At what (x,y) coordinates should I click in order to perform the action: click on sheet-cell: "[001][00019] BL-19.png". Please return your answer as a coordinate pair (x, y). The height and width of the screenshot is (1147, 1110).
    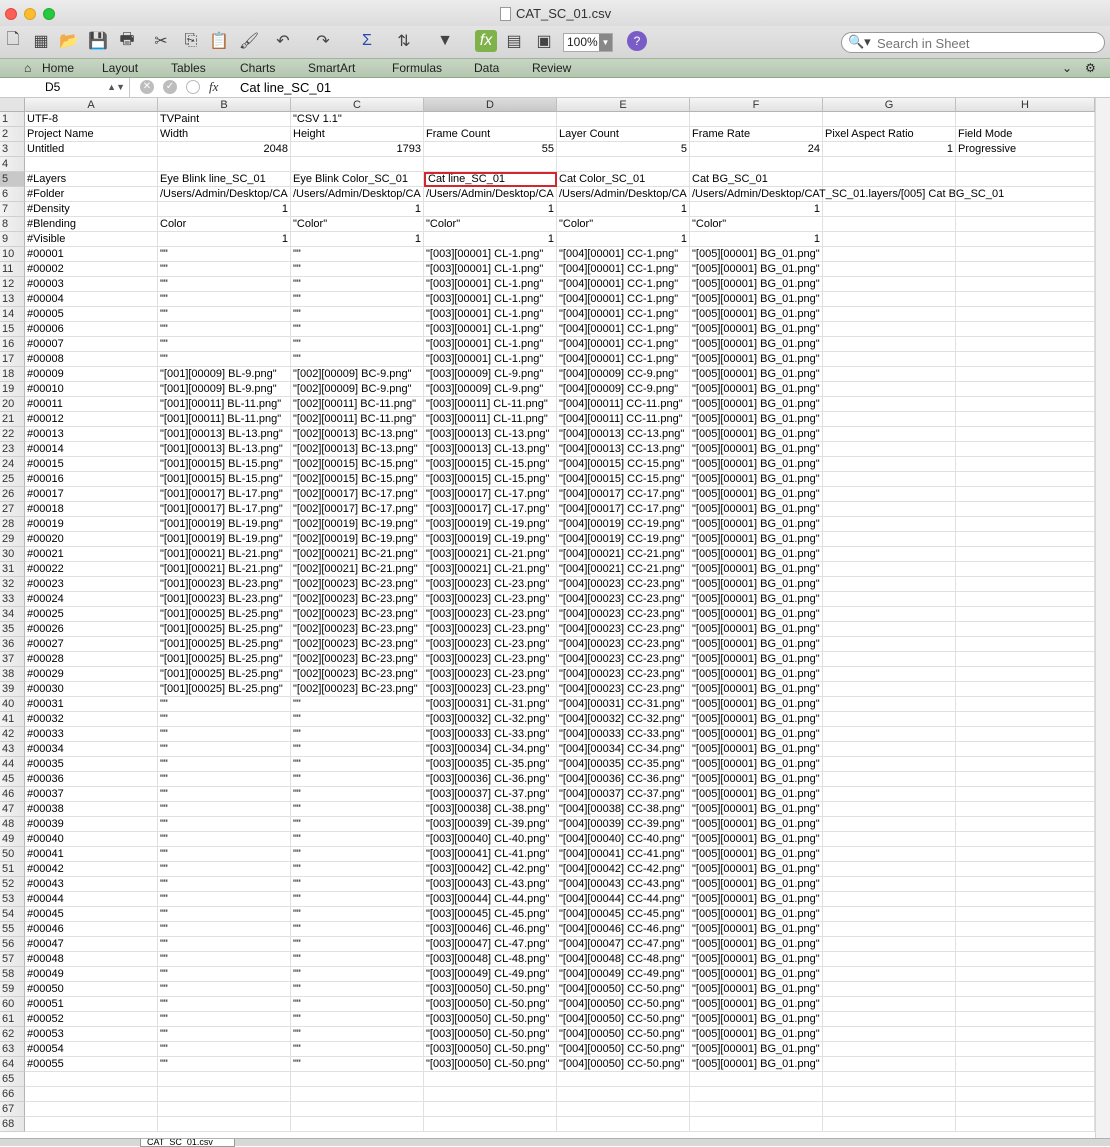
    Looking at the image, I should click on (224, 539).